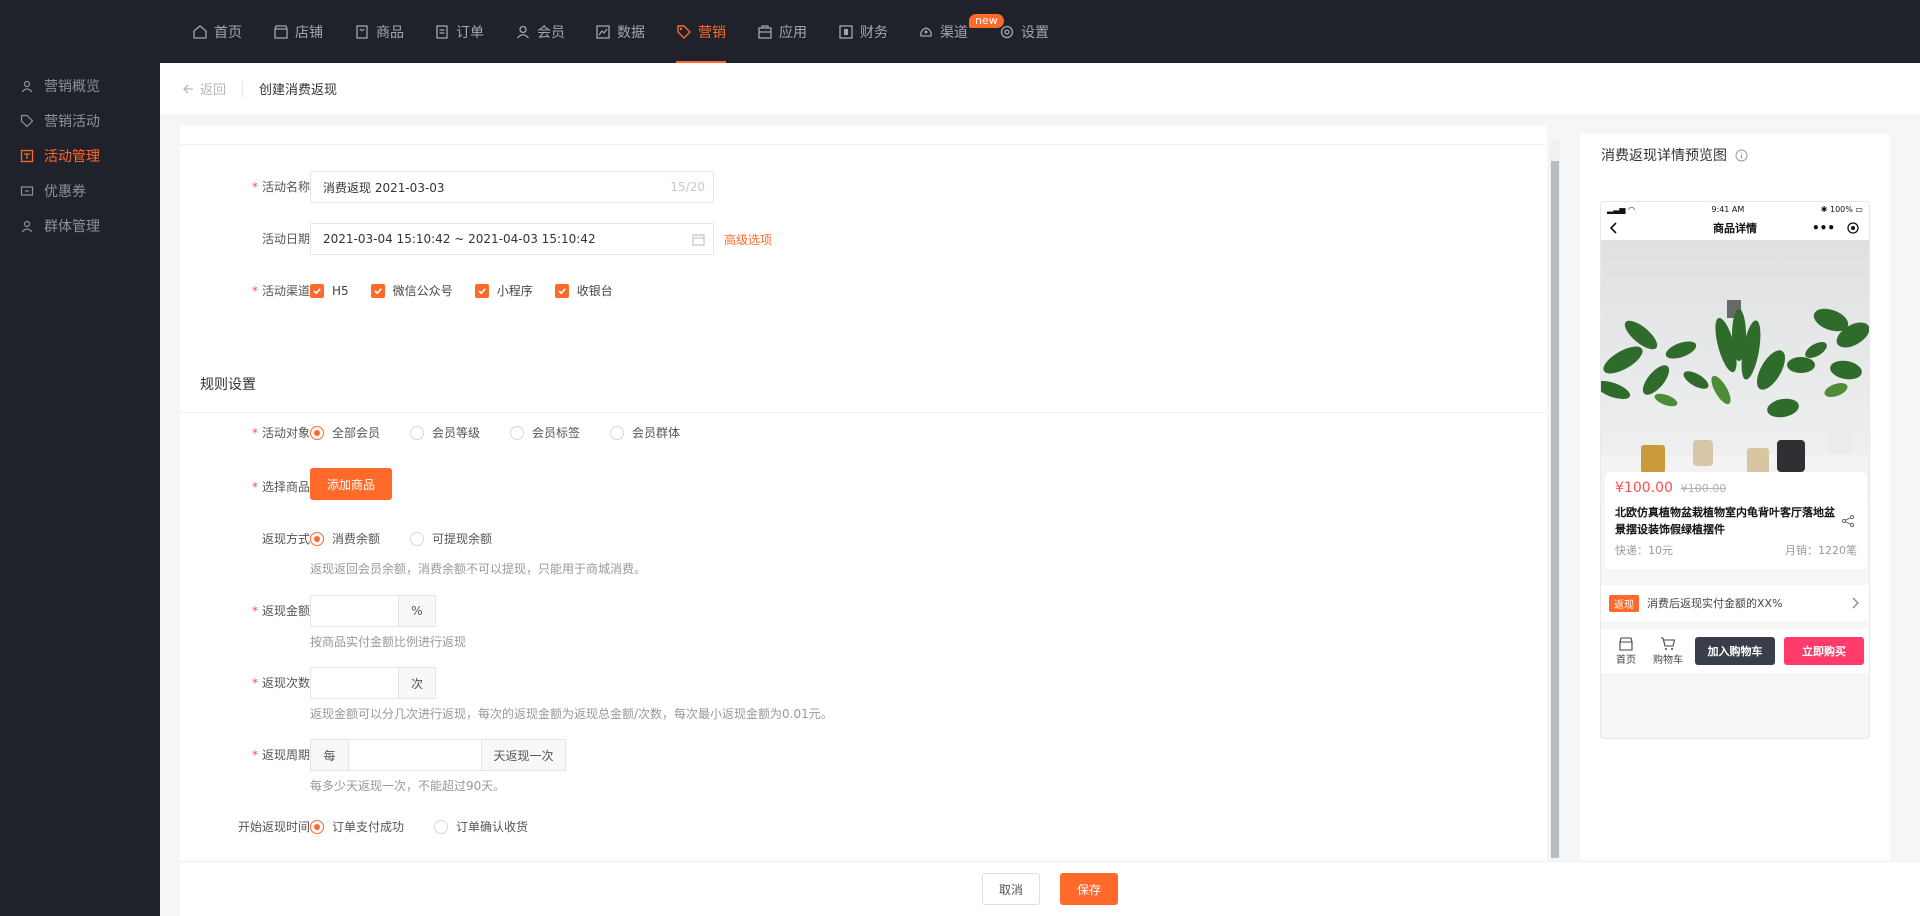  What do you see at coordinates (512, 187) in the screenshot?
I see `activity-name-input: 消费返现 2021-03-03 15/20` at bounding box center [512, 187].